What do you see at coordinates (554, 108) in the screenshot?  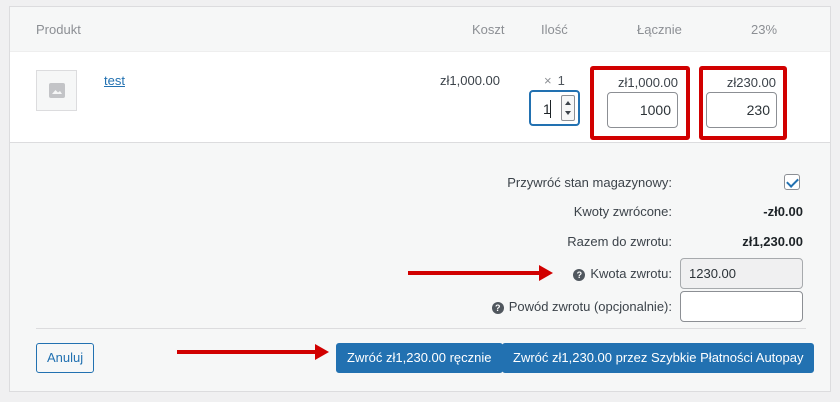 I see `refund-qty-stepper: 1` at bounding box center [554, 108].